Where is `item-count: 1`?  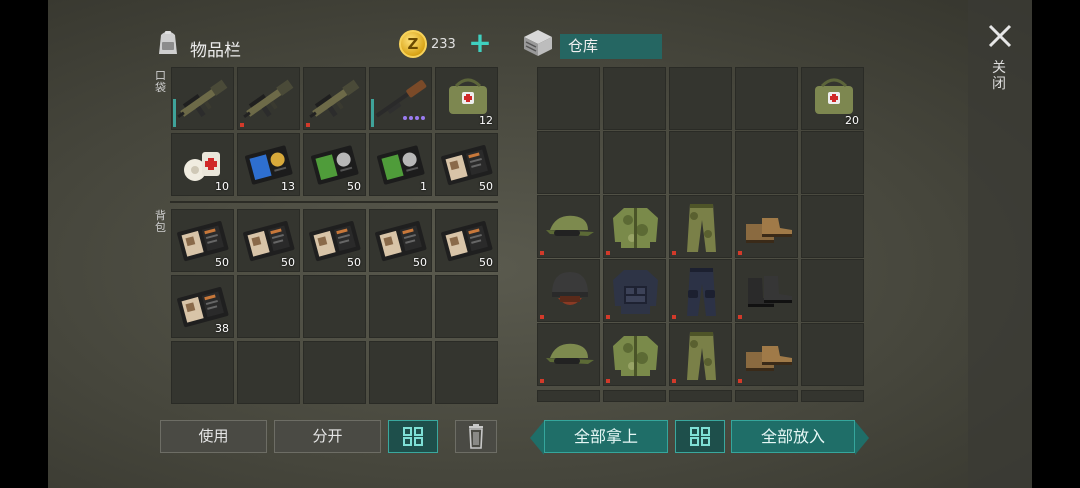 item-count: 1 is located at coordinates (423, 186).